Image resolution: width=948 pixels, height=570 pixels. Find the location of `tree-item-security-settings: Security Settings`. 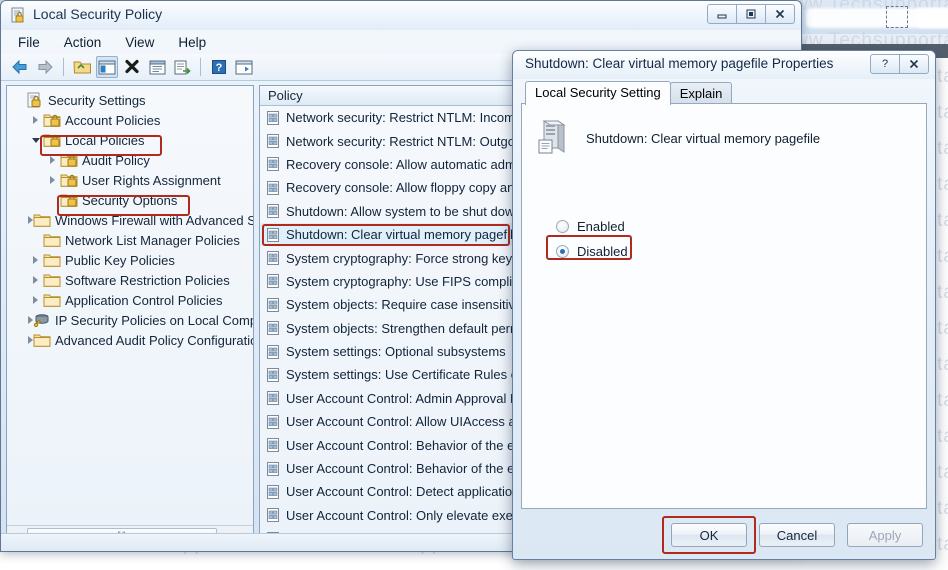

tree-item-security-settings: Security Settings is located at coordinates (132, 100).